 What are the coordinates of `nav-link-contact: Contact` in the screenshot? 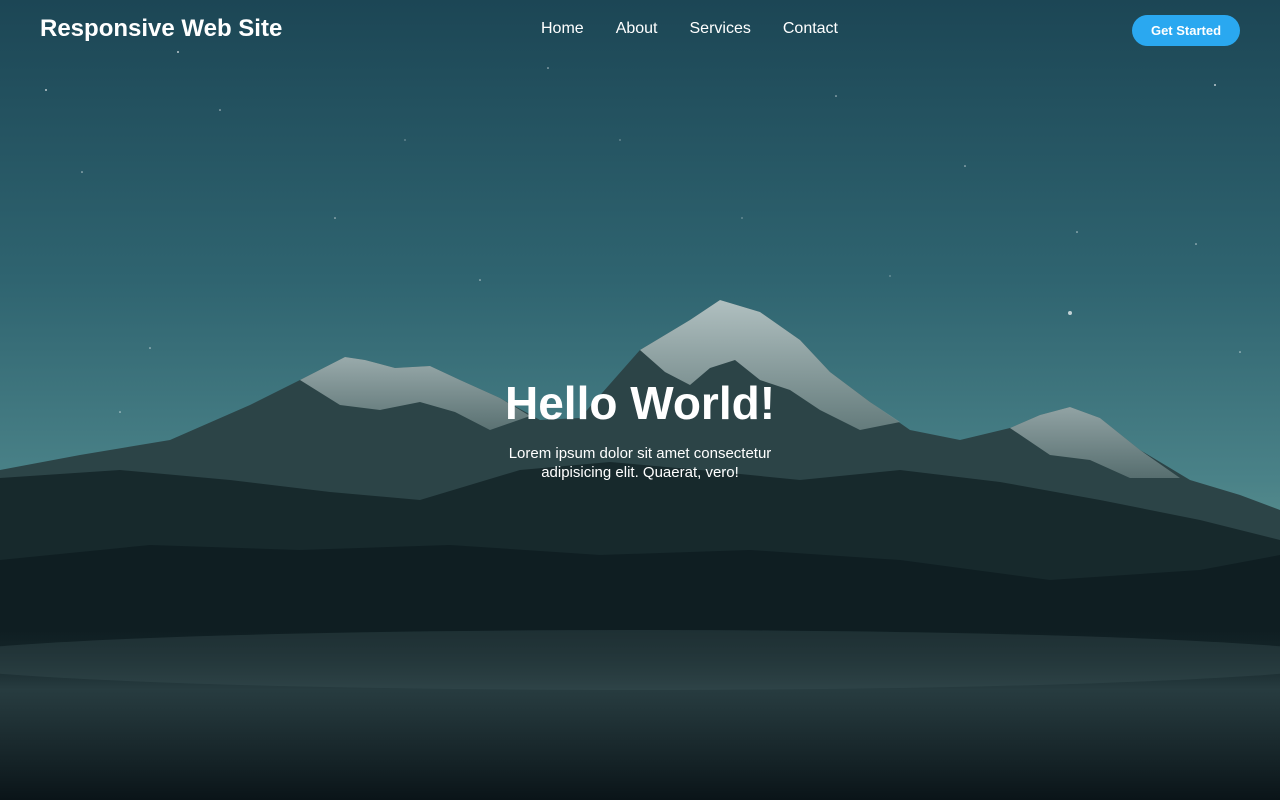 It's located at (810, 29).